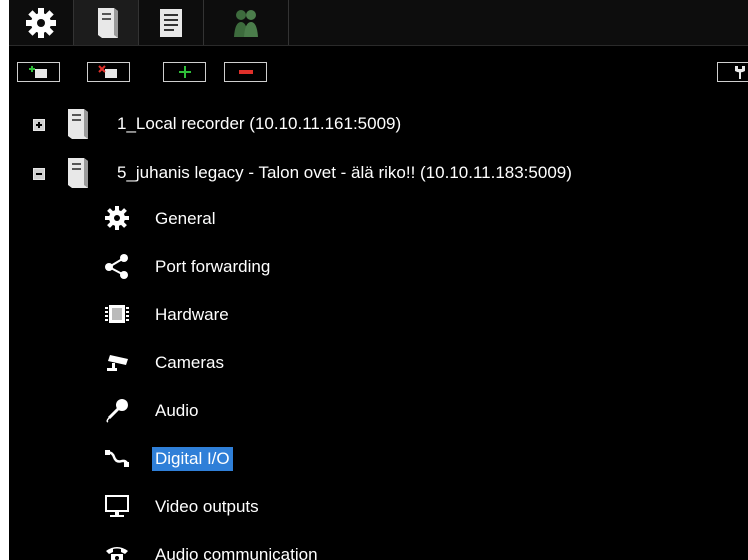  I want to click on users-icon, so click(246, 23).